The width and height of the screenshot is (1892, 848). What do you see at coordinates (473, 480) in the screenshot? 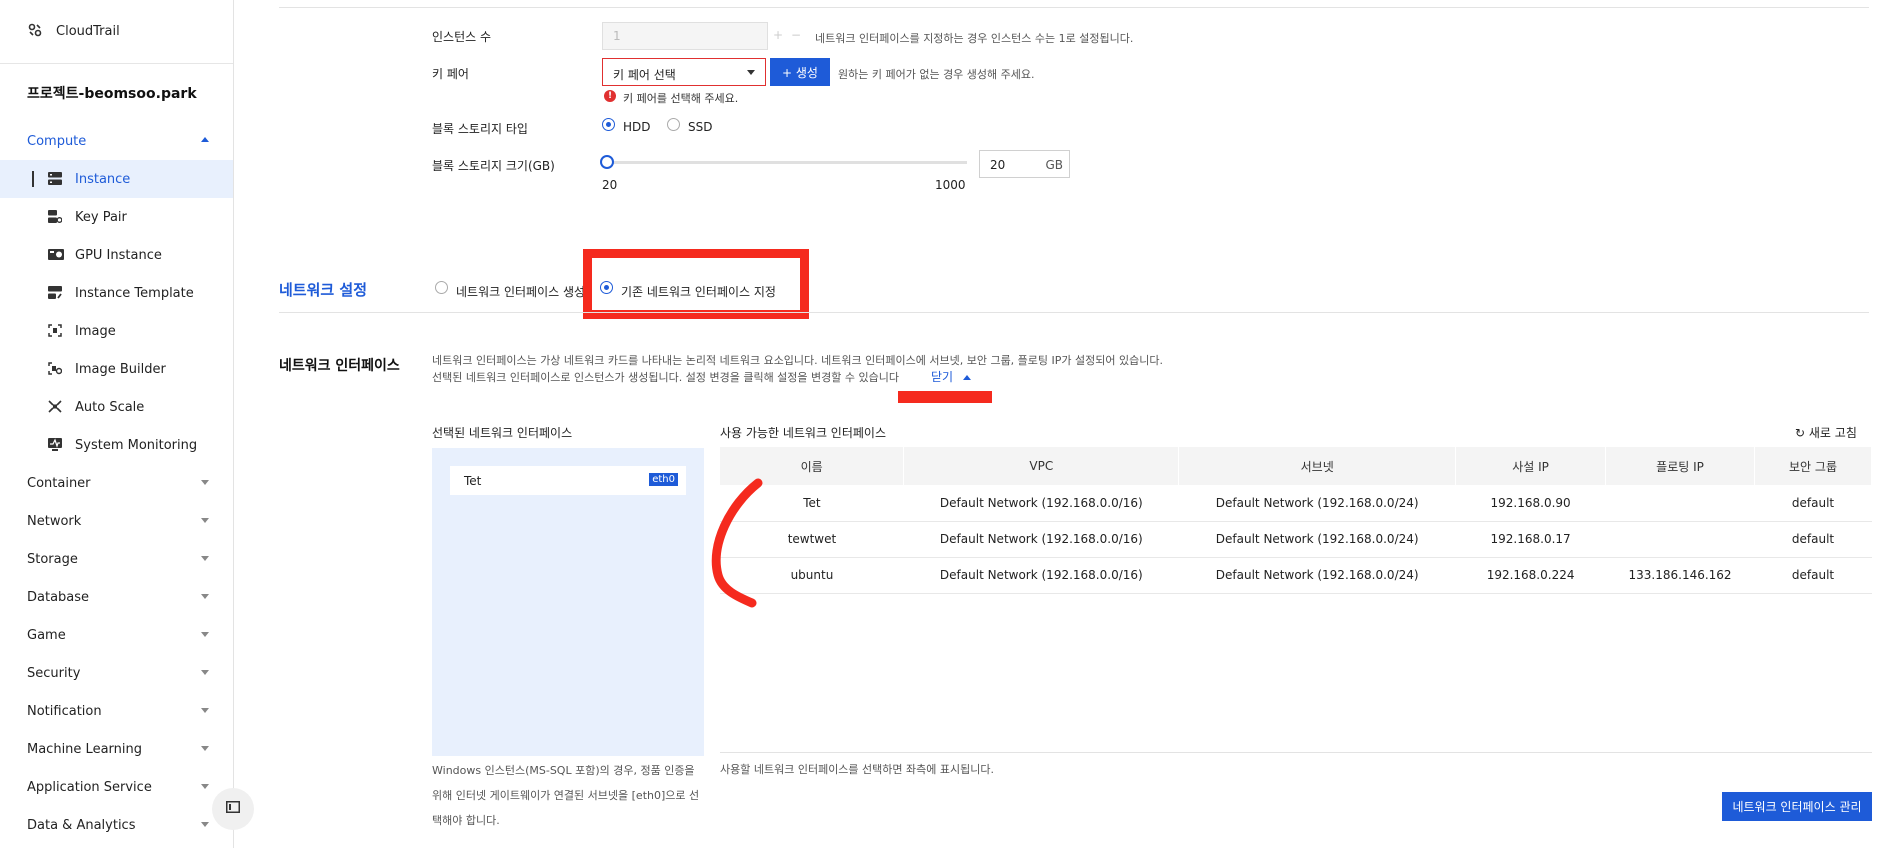
I see `selected-interface-name: Tet` at bounding box center [473, 480].